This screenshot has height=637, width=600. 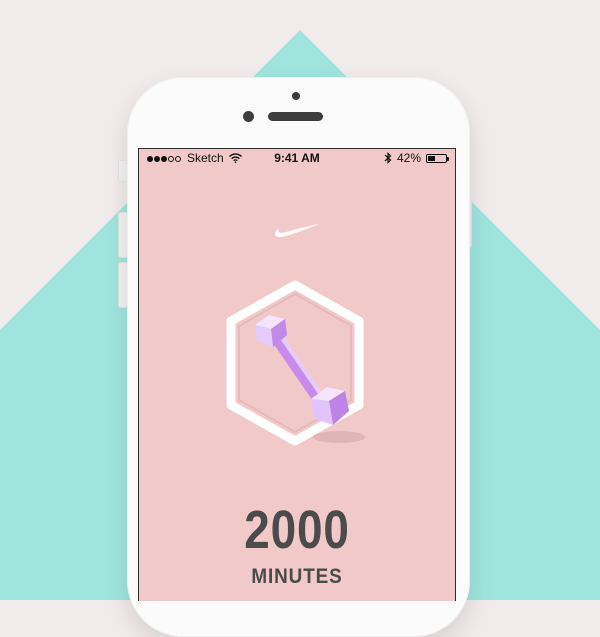 I want to click on achievement-badge, so click(x=295, y=363).